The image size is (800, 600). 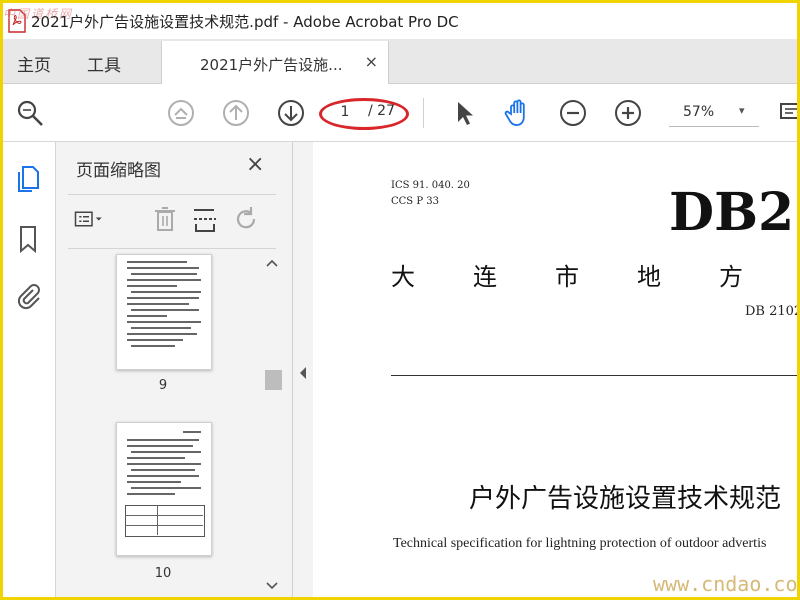 What do you see at coordinates (165, 219) in the screenshot?
I see `trash-icon` at bounding box center [165, 219].